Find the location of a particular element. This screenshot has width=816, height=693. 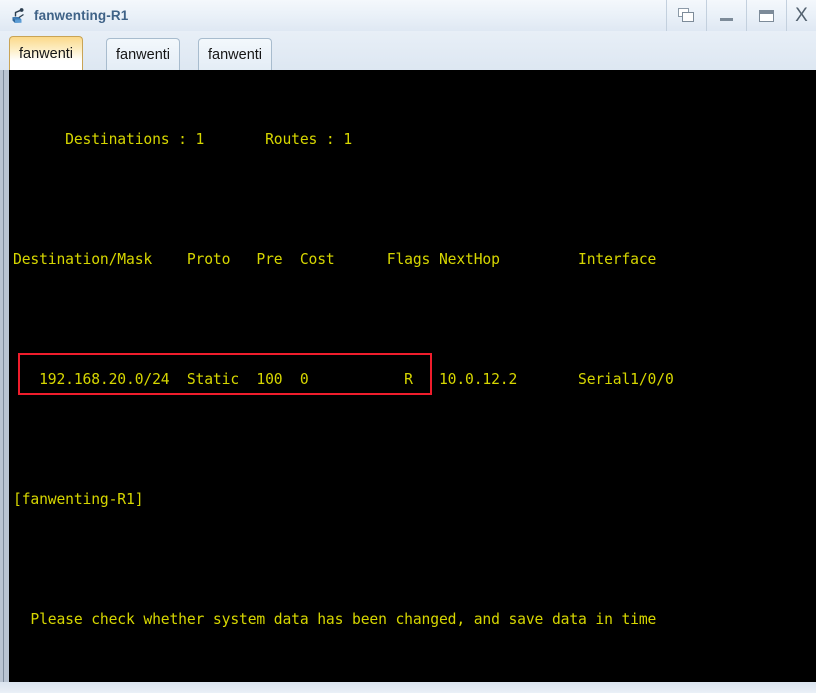

bottom-strip is located at coordinates (408, 687).